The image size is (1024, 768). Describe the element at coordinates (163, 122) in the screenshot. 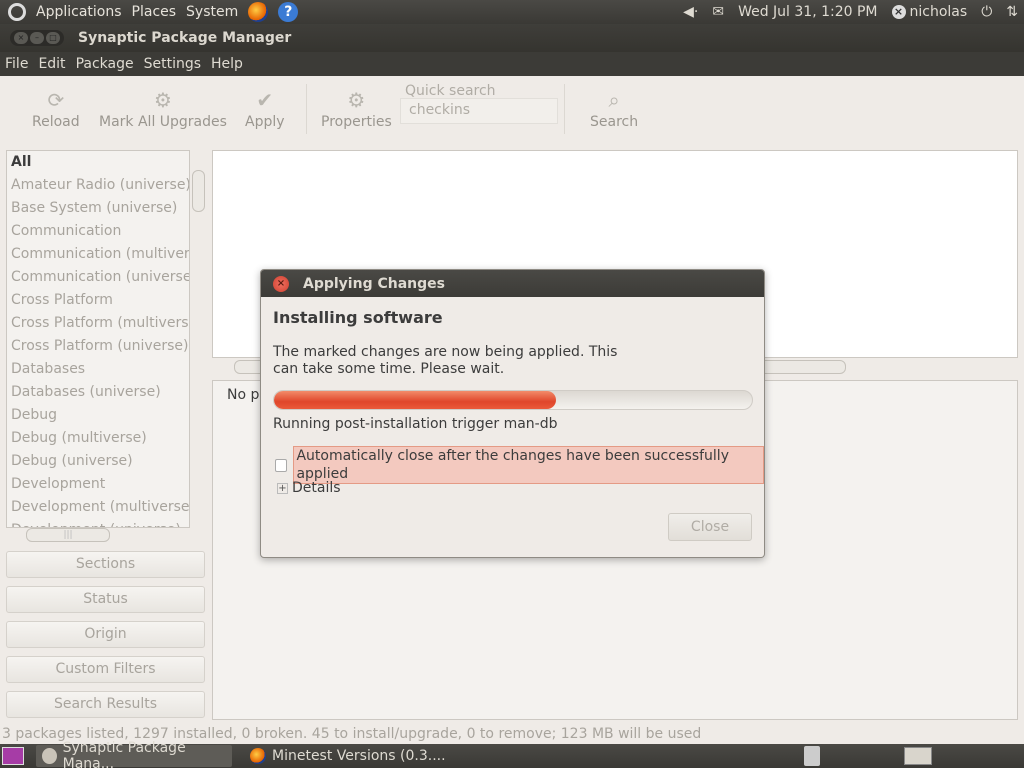

I see `mark-all-label: Mark All Upgrades` at that location.